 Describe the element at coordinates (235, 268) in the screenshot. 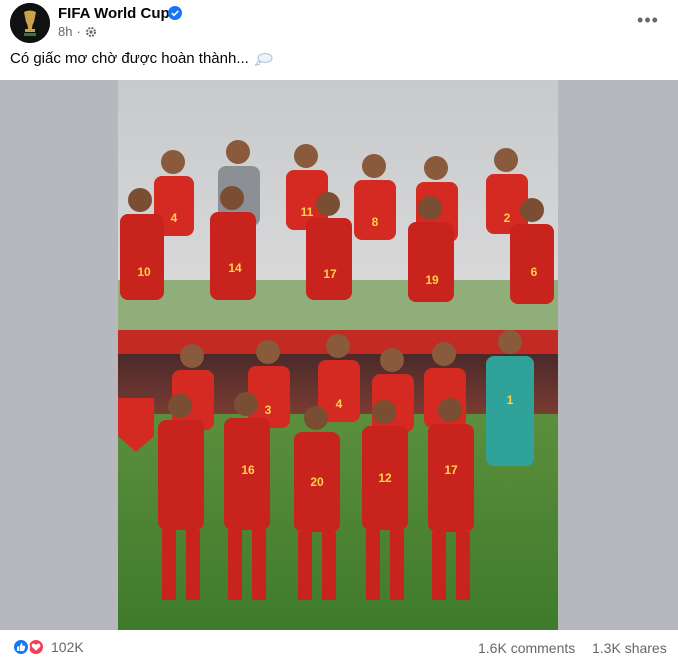

I see `jersey-number: 14` at that location.